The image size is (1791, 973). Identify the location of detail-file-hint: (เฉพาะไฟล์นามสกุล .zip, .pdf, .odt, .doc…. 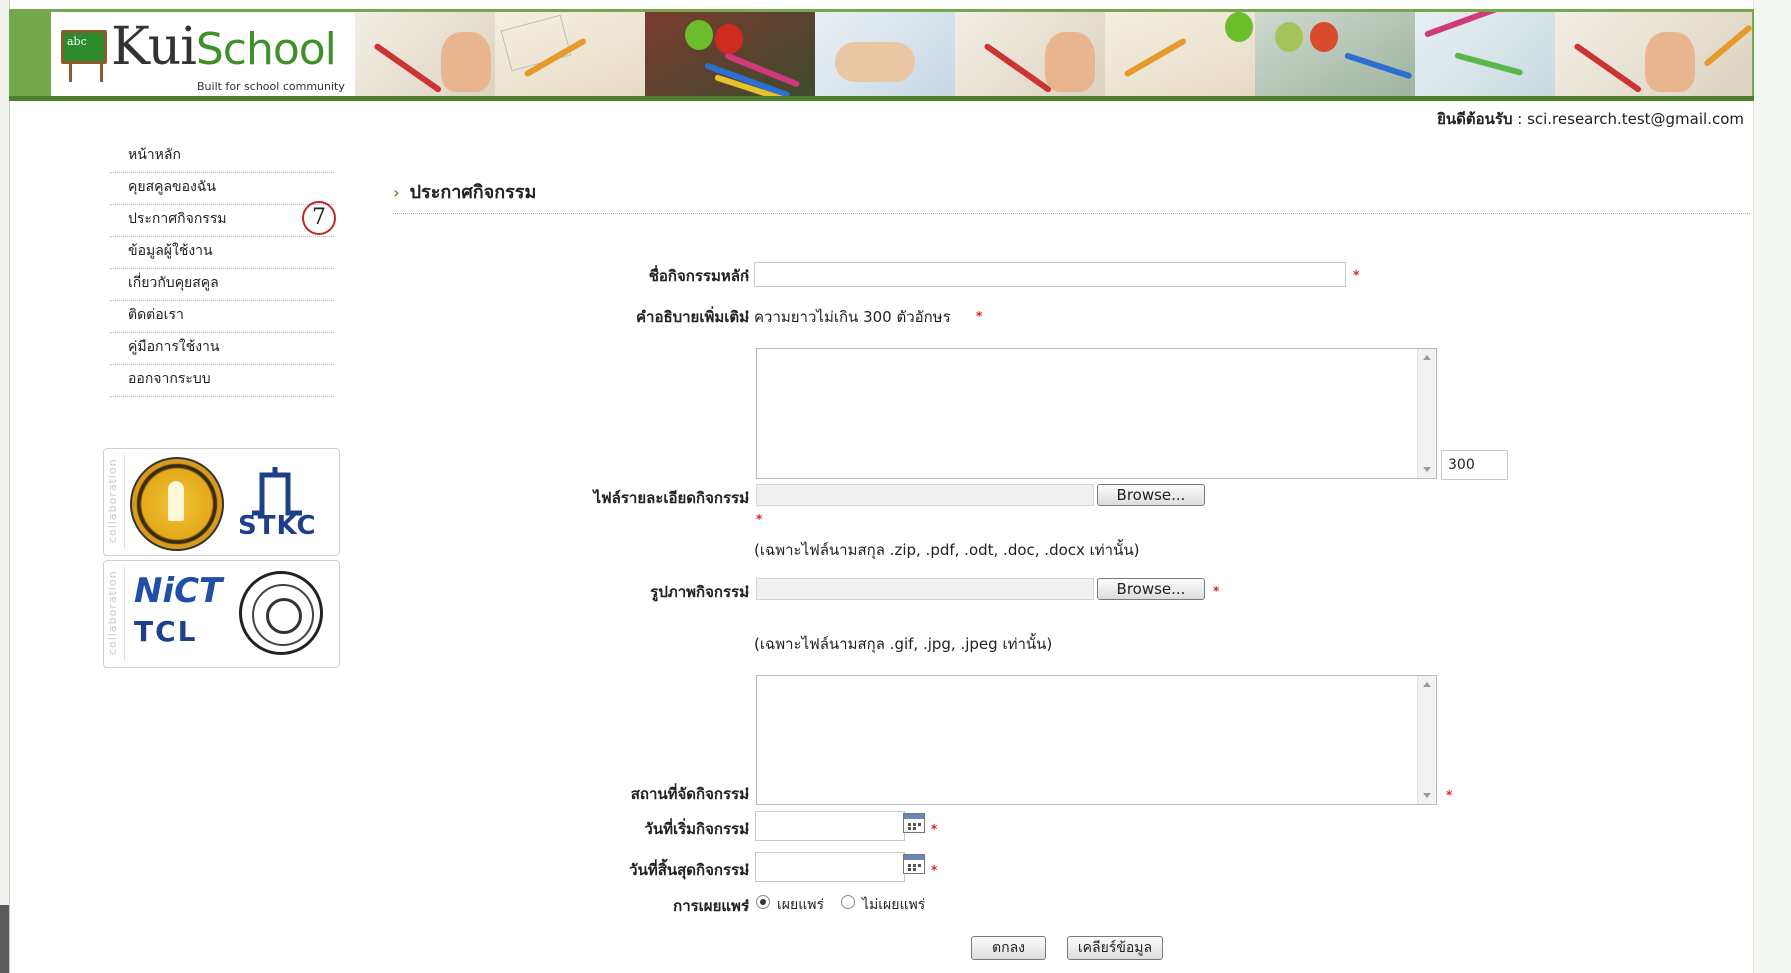
(947, 550).